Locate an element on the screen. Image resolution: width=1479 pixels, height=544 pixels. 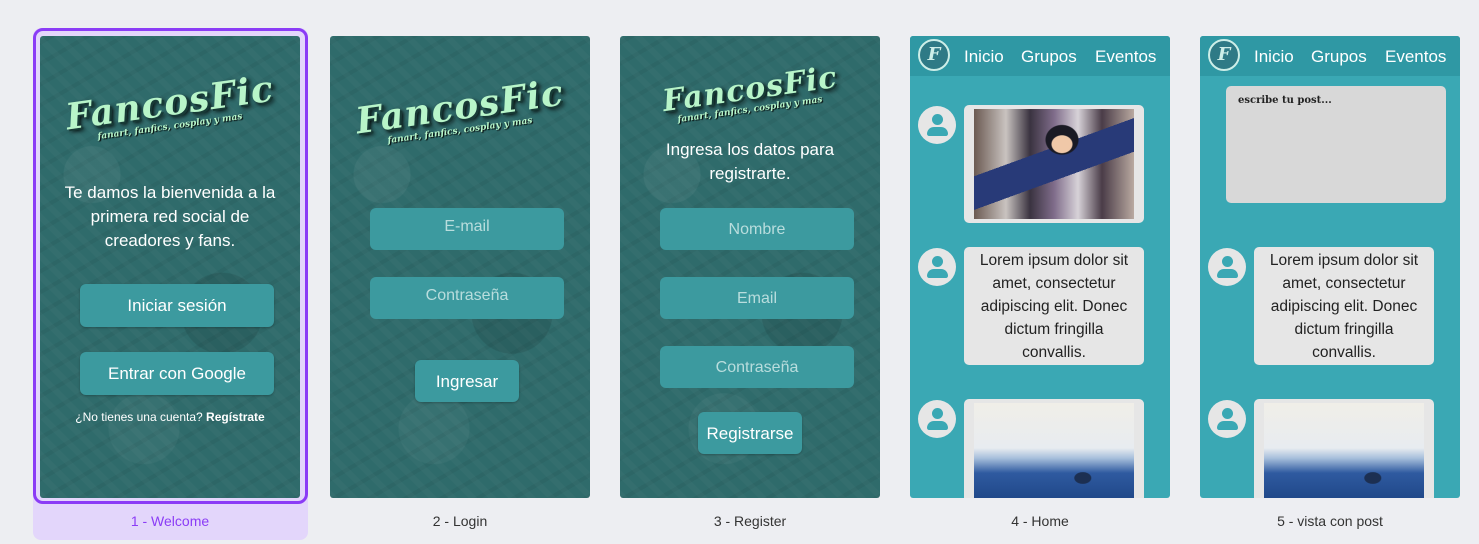
email-field: Email is located at coordinates (757, 298).